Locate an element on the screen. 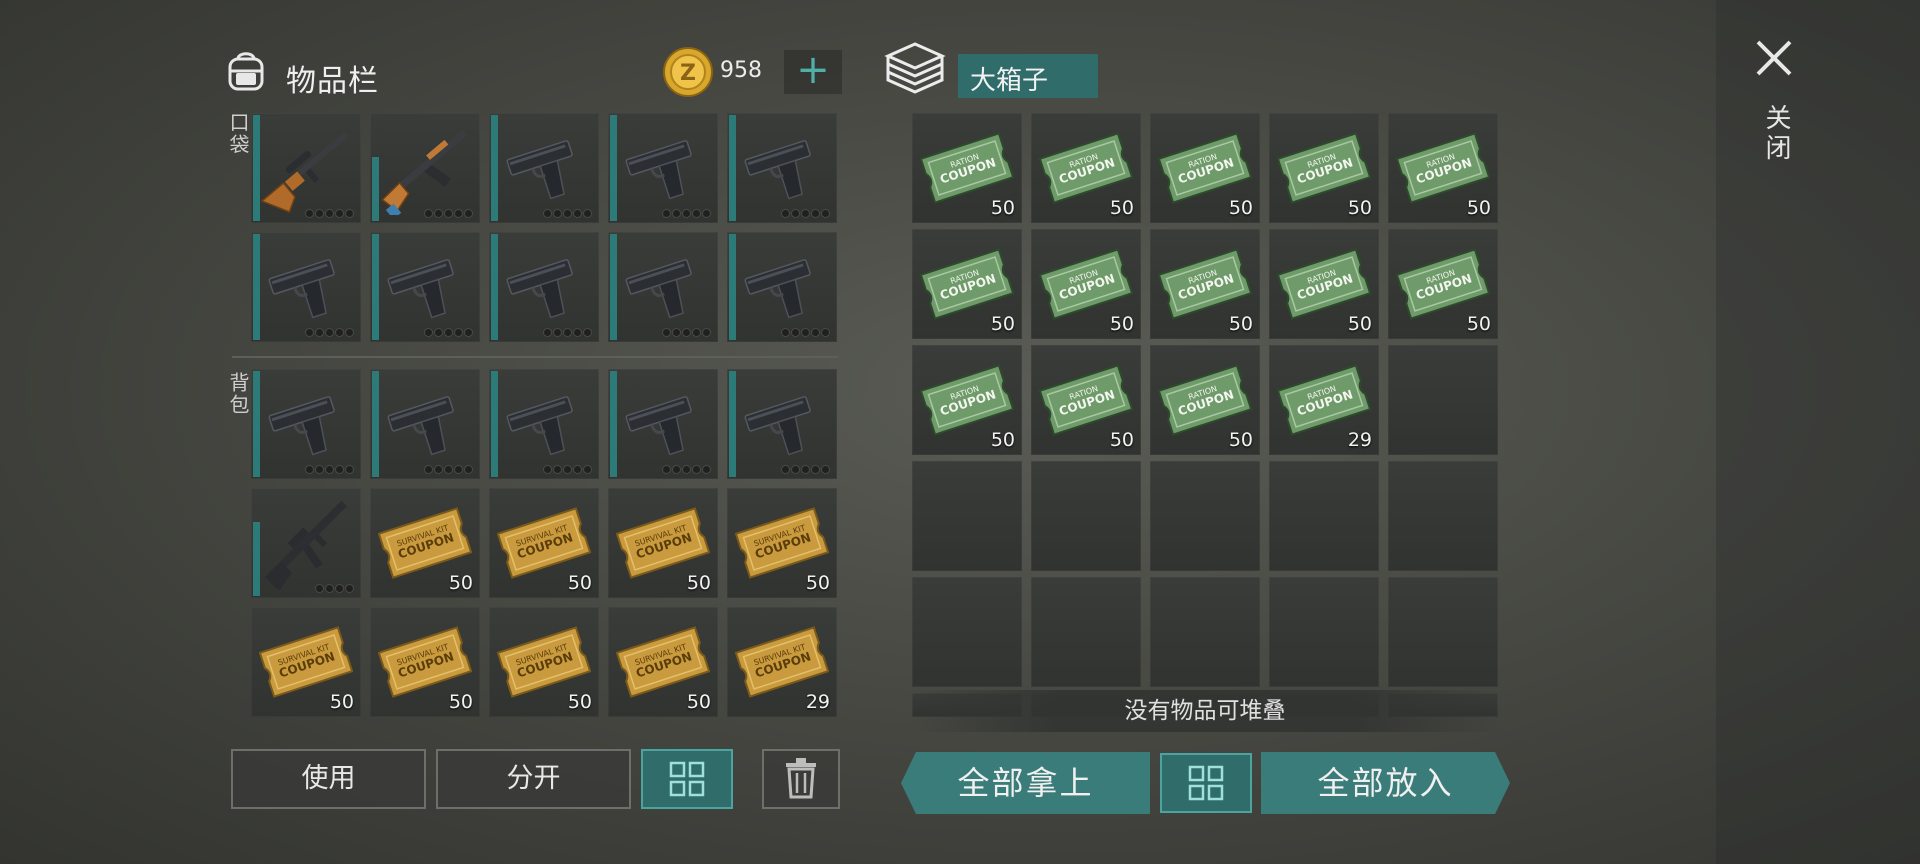 This screenshot has width=1920, height=864. grid-sort-icon is located at coordinates (1206, 783).